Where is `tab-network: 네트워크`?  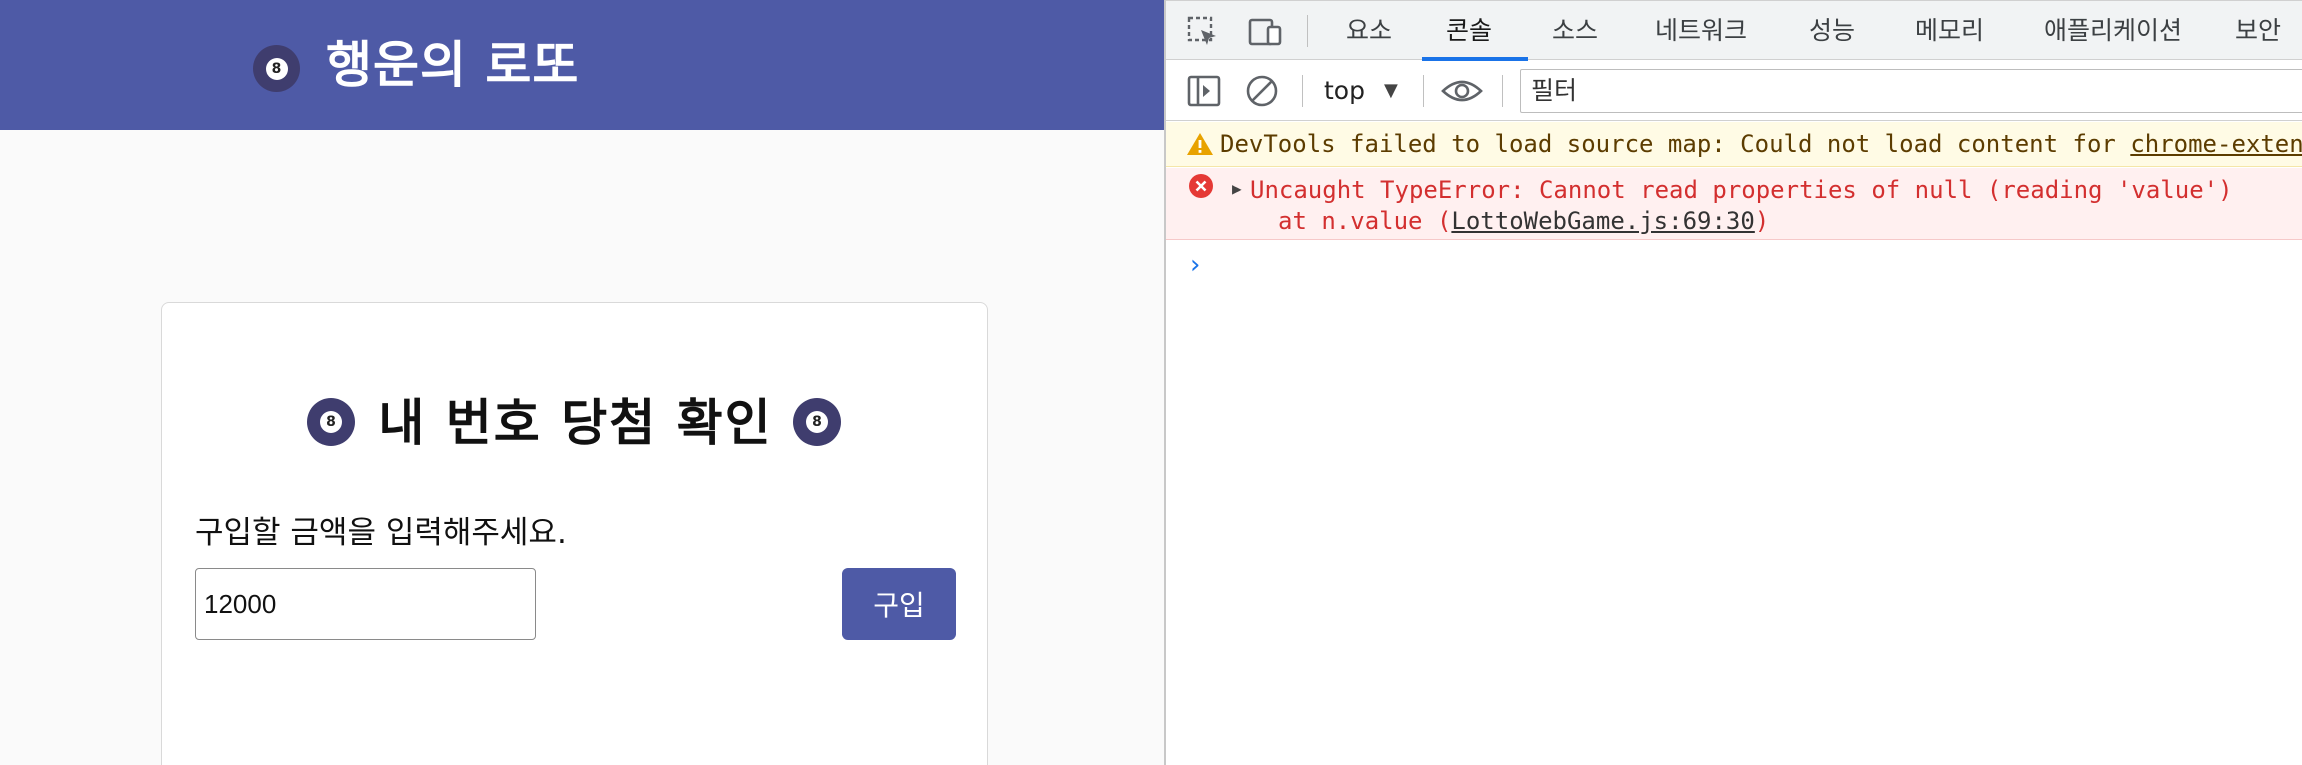
tab-network: 네트워크 is located at coordinates (1701, 31).